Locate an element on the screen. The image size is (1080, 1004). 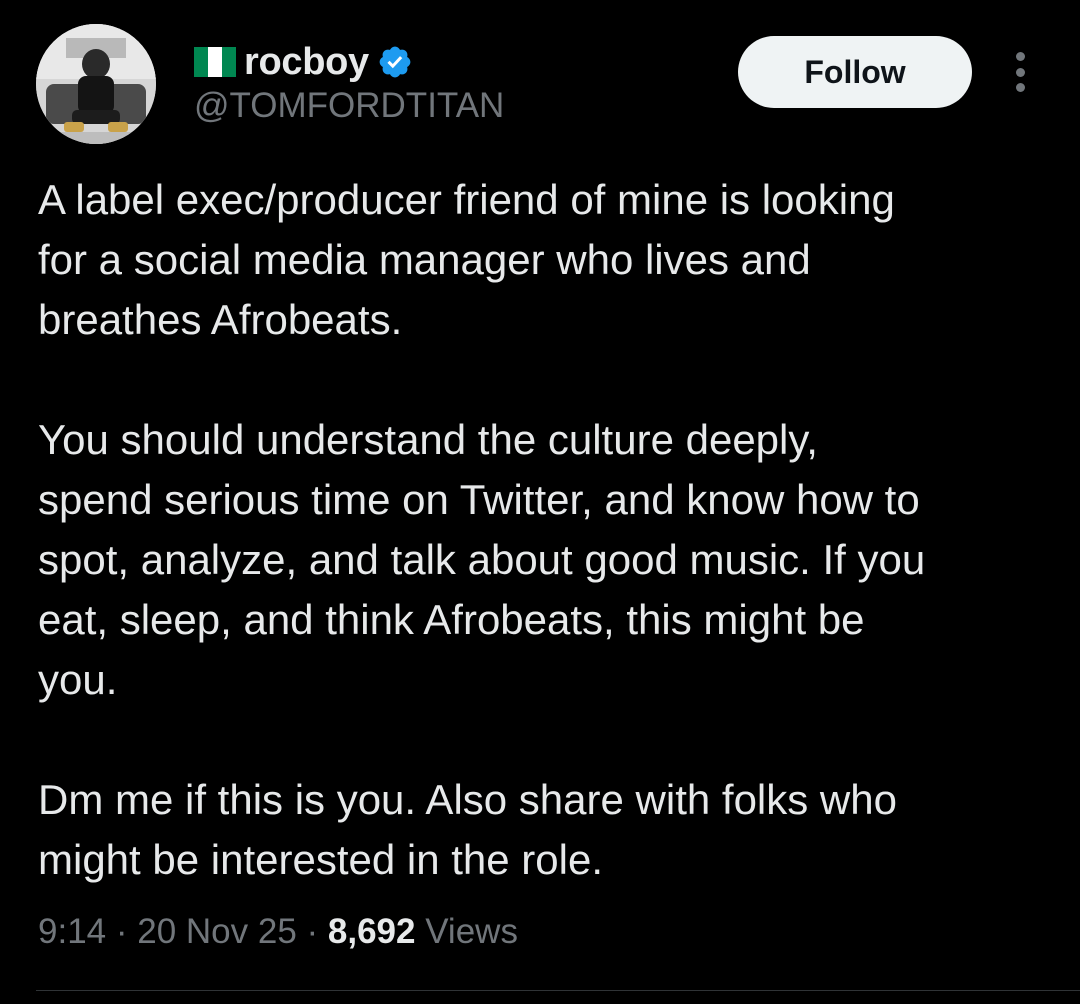
avatar is located at coordinates (96, 84).